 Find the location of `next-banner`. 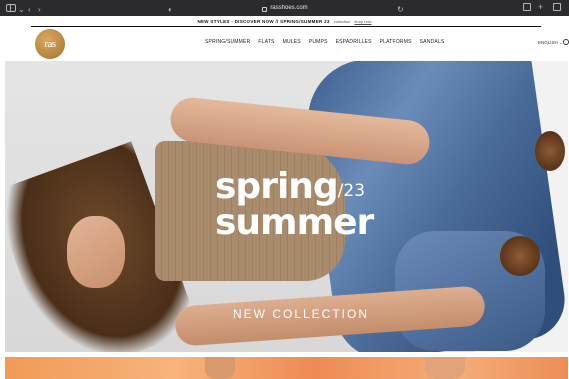

next-banner is located at coordinates (286, 368).